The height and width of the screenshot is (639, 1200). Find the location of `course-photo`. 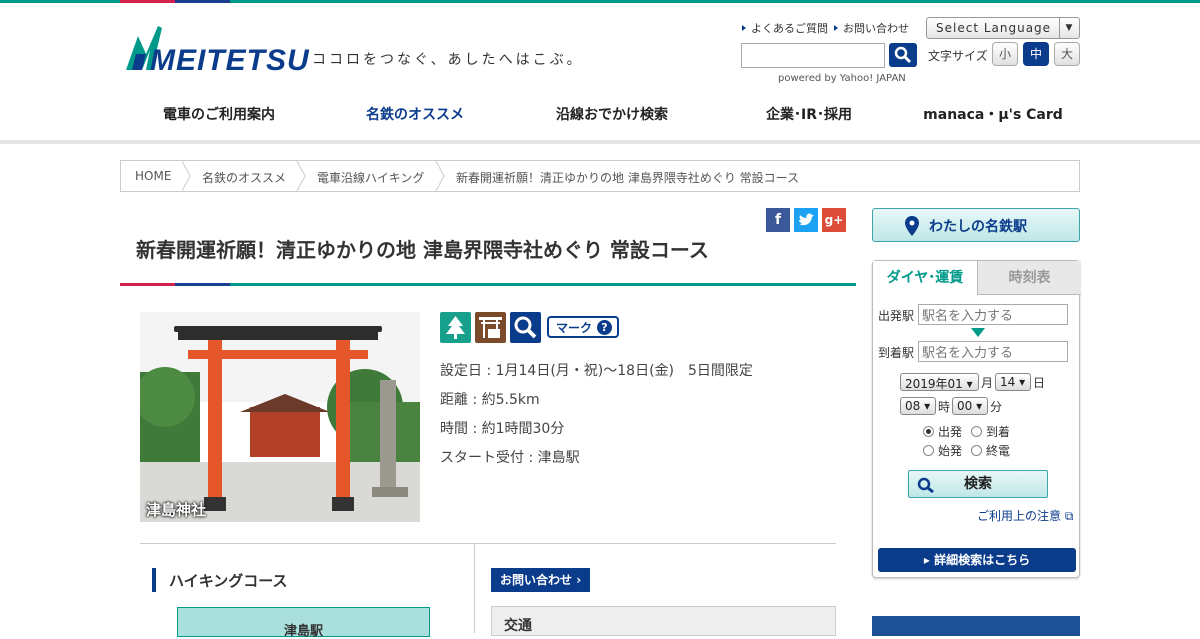

course-photo is located at coordinates (280, 417).